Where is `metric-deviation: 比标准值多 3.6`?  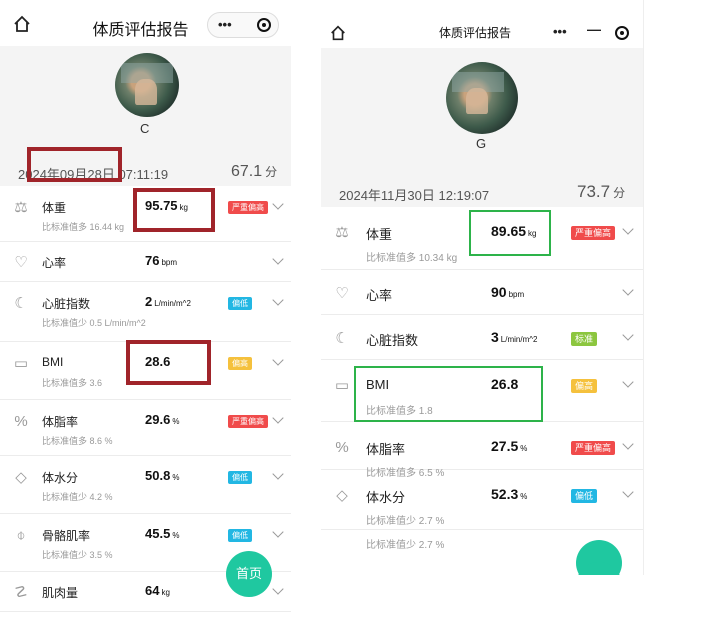 metric-deviation: 比标准值多 3.6 is located at coordinates (72, 383).